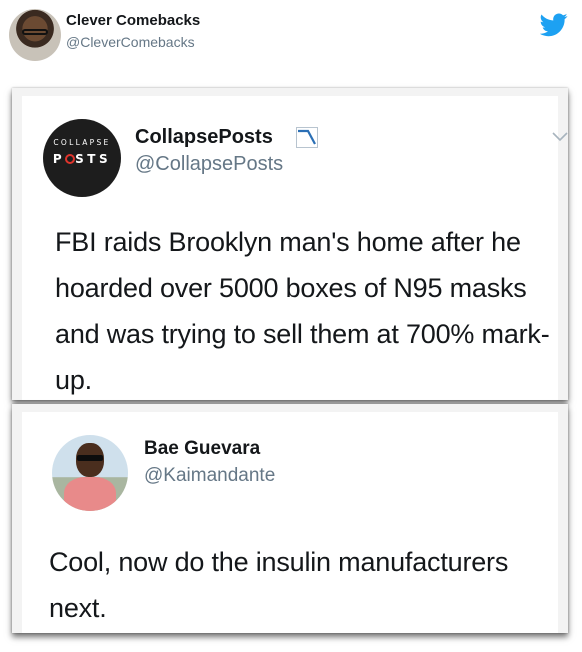  Describe the element at coordinates (204, 137) in the screenshot. I see `author-name: CollapsePosts` at that location.